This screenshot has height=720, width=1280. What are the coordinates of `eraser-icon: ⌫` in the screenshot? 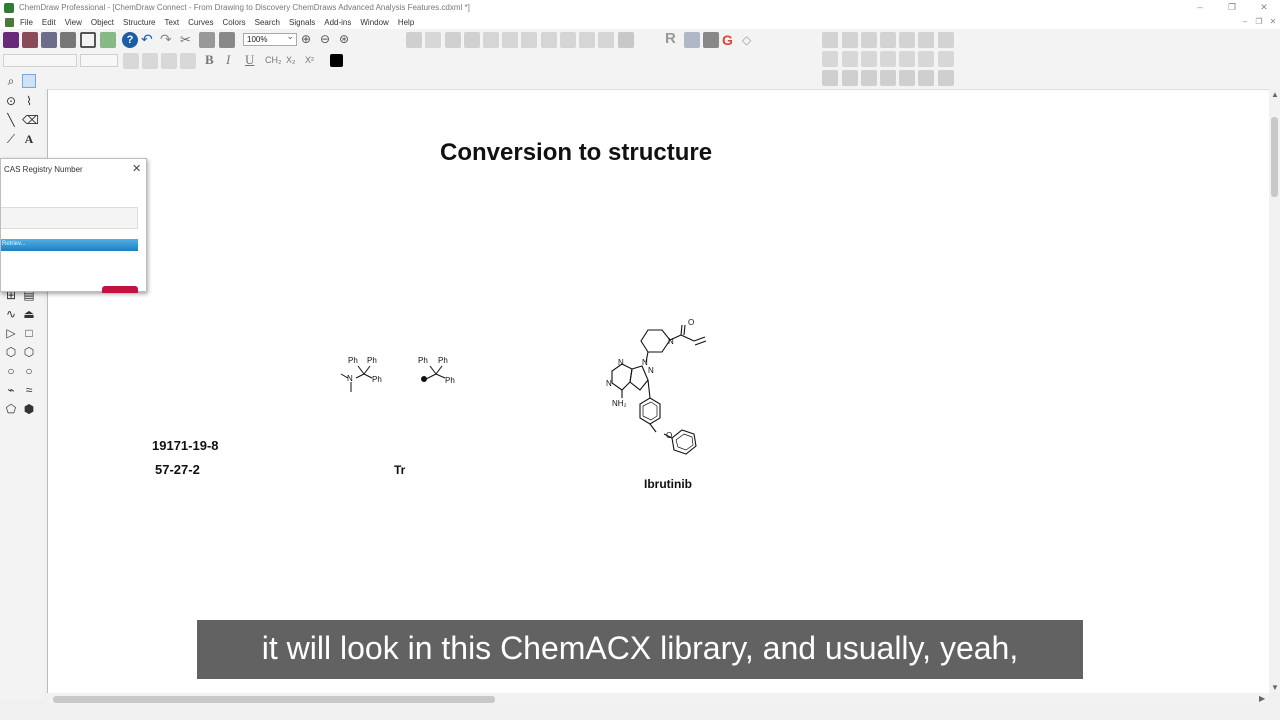 It's located at (30, 120).